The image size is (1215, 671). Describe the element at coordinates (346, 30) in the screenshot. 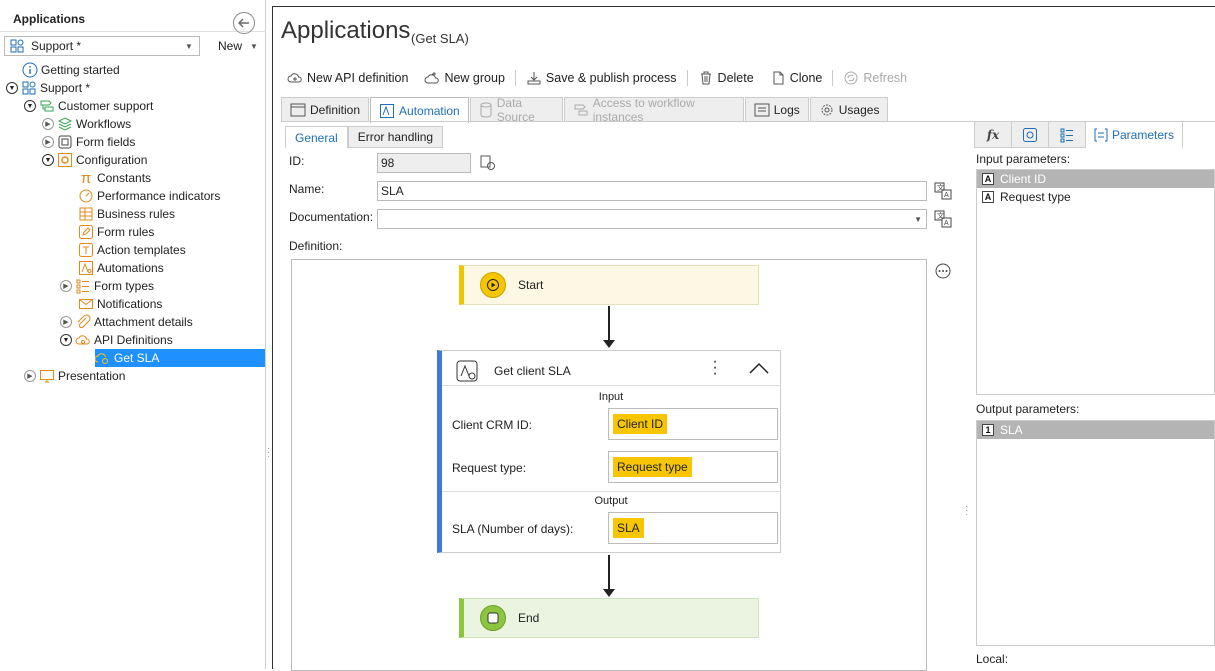

I see `page-title: Applications` at that location.